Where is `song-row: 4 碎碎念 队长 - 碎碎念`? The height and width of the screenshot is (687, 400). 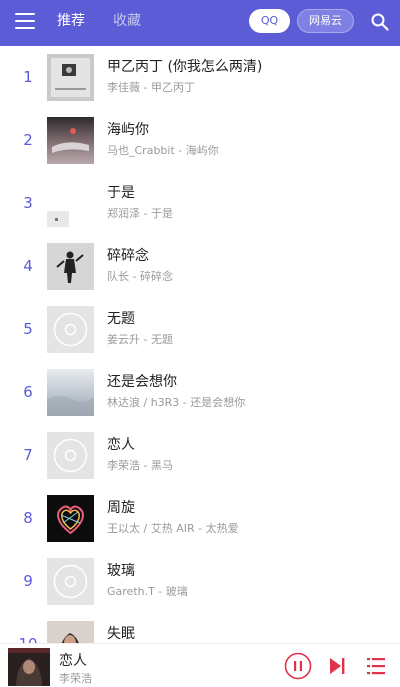
song-row: 4 碎碎念 队长 - 碎碎念 is located at coordinates (200, 266).